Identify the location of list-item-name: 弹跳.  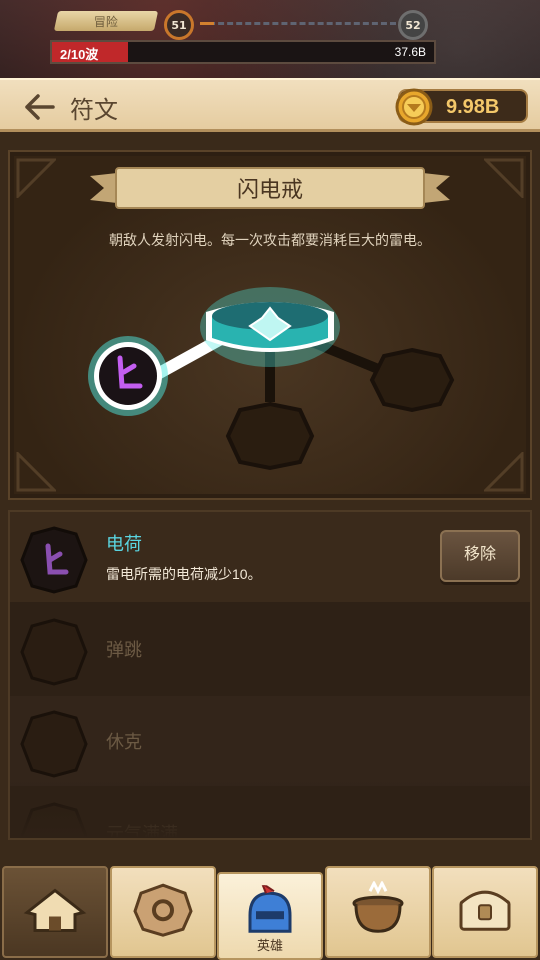
(124, 650).